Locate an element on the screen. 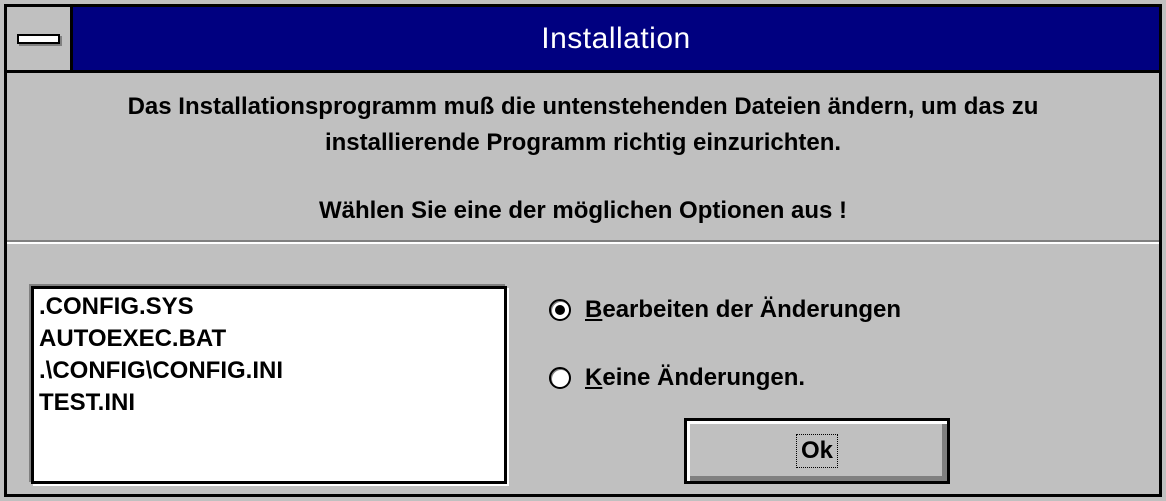  label-text: earbeiten der Änderungen is located at coordinates (752, 309).